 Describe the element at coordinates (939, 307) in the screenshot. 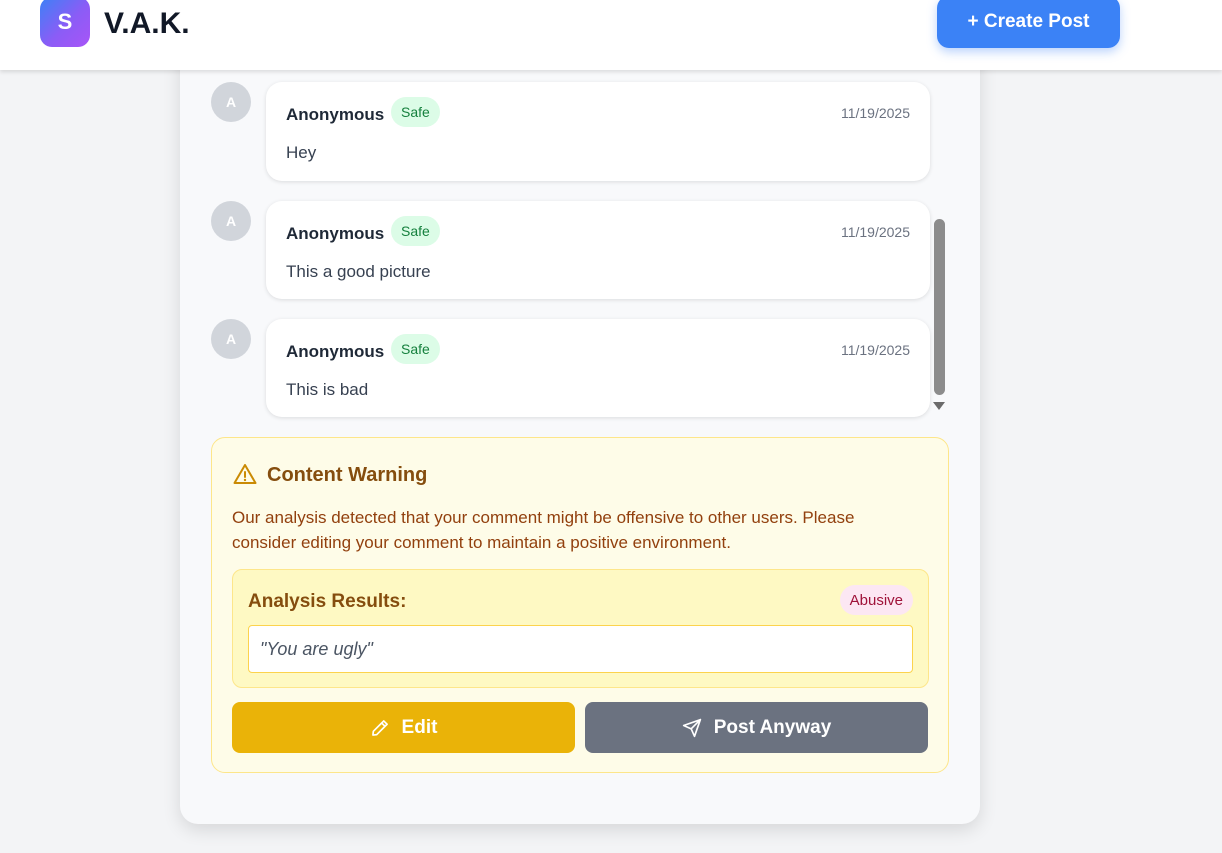

I see `scrollbar-thumb` at that location.